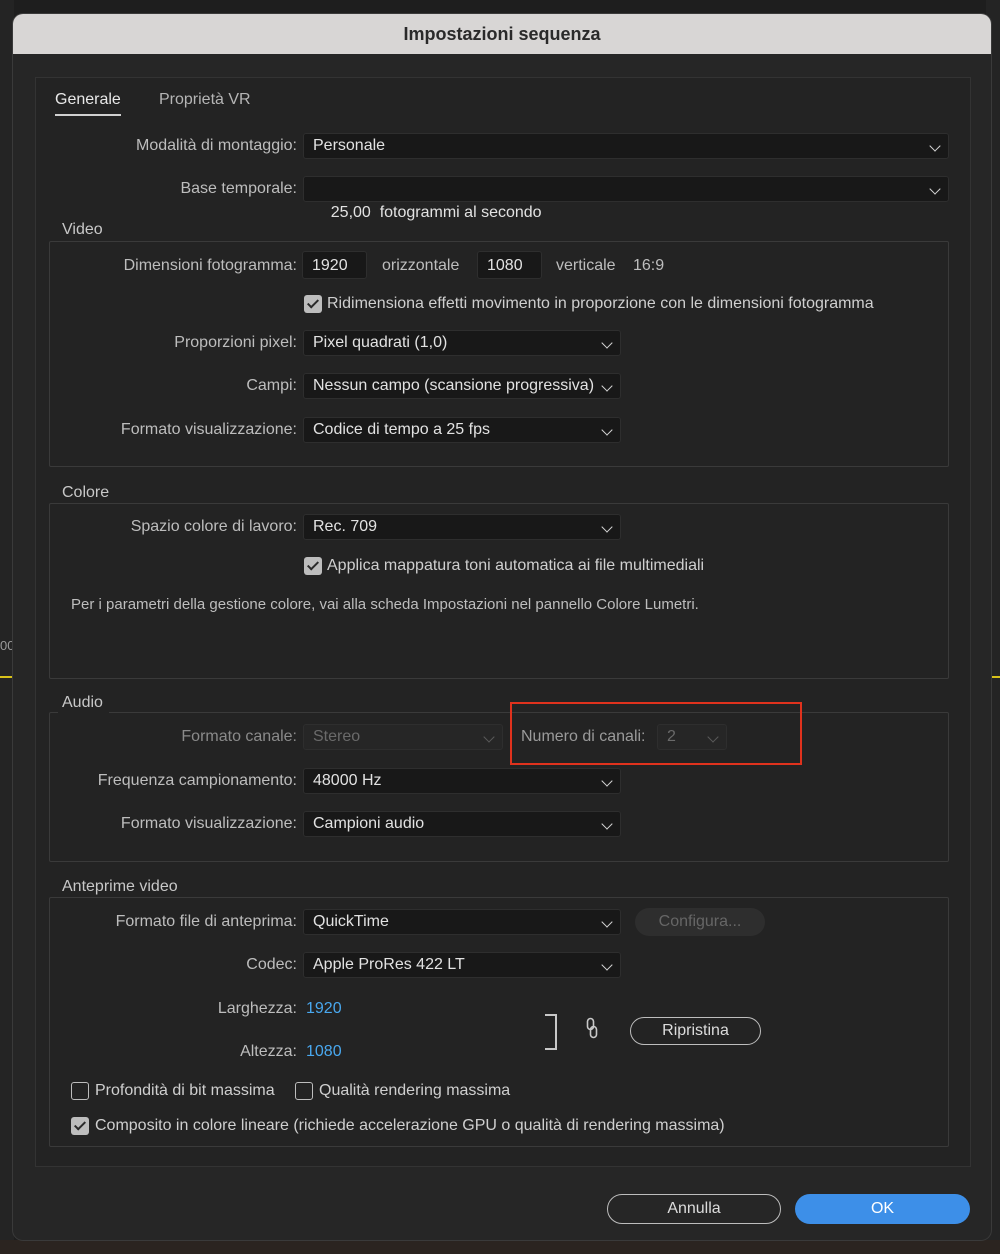 Image resolution: width=1000 pixels, height=1254 pixels. What do you see at coordinates (271, 385) in the screenshot?
I see `fields-label: Campi:` at bounding box center [271, 385].